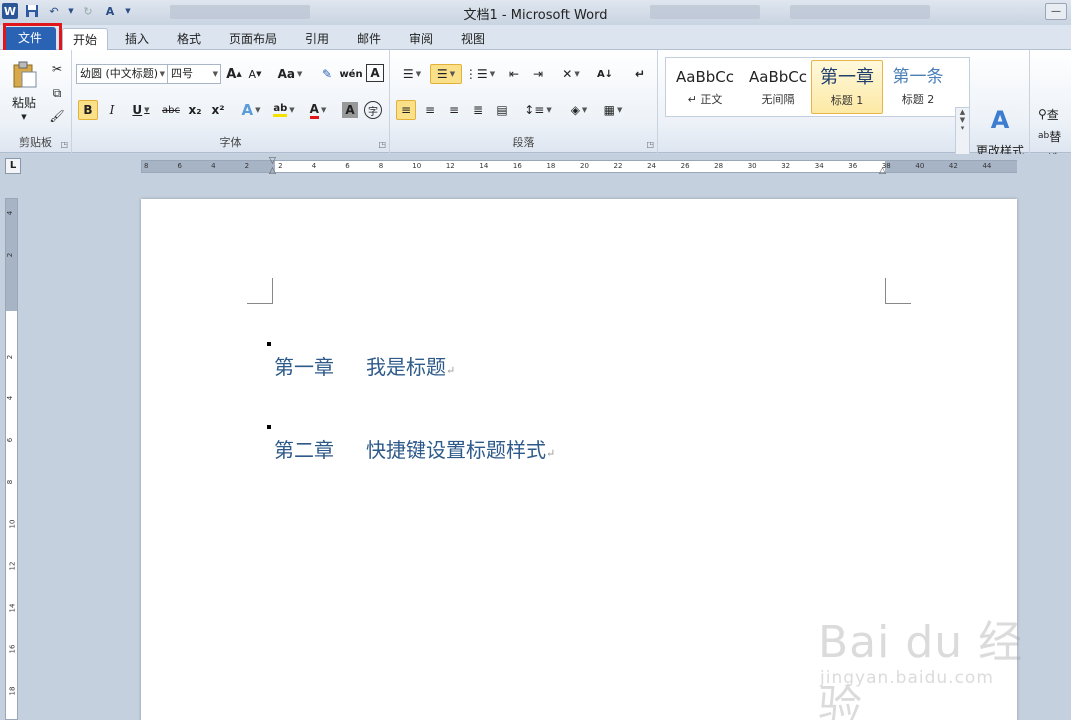 The image size is (1071, 720). What do you see at coordinates (514, 74) in the screenshot?
I see `decrease-indent-icon: ⇤` at bounding box center [514, 74].